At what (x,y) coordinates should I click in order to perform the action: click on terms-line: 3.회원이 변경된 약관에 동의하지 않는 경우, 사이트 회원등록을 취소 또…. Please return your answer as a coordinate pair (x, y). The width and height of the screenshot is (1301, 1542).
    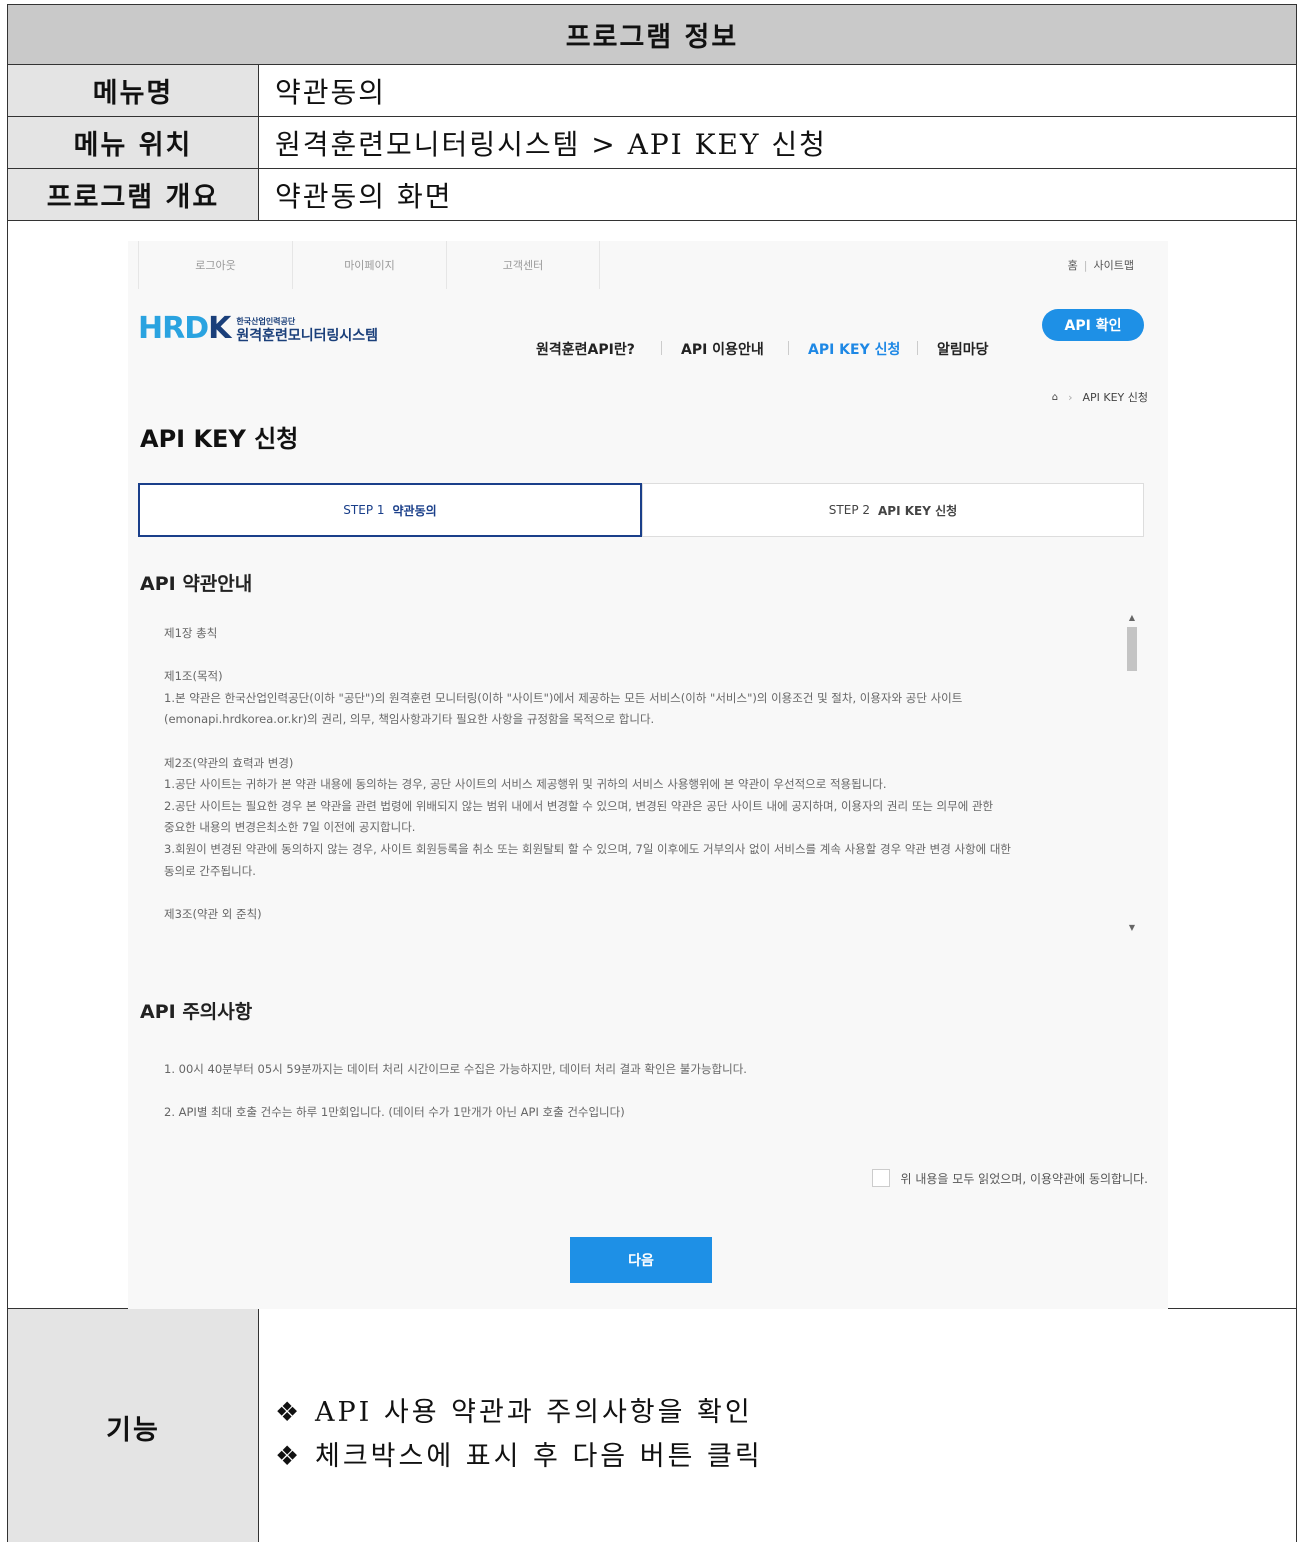
    Looking at the image, I should click on (588, 848).